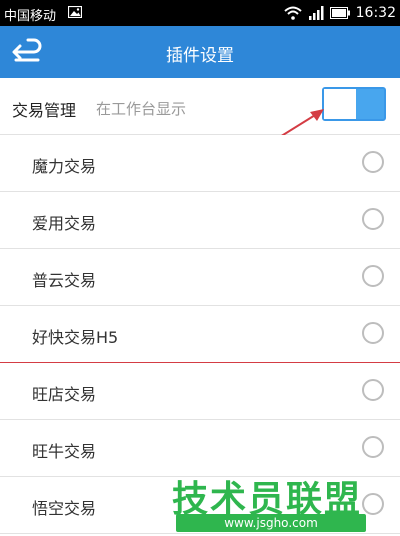 The height and width of the screenshot is (536, 400). I want to click on title-bar: 插件设置, so click(200, 52).